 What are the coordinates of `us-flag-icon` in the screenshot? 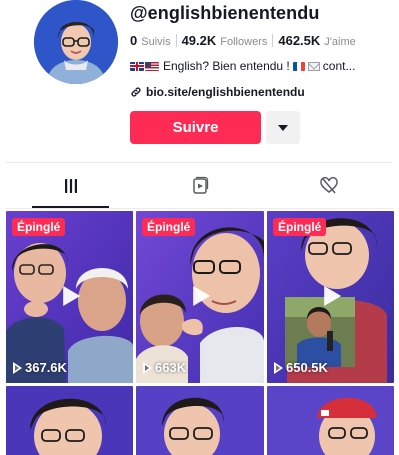 It's located at (152, 66).